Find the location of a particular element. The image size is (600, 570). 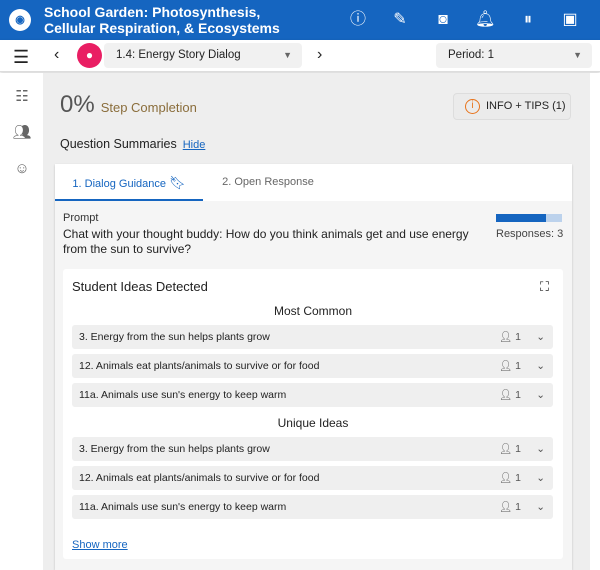

progress-fill is located at coordinates (521, 218).